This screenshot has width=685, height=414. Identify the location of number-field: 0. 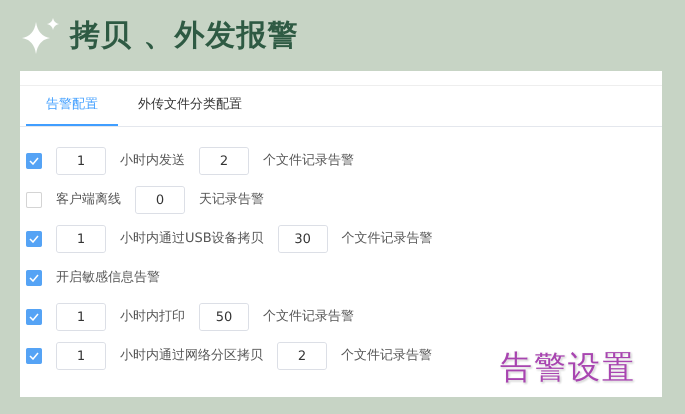
(160, 200).